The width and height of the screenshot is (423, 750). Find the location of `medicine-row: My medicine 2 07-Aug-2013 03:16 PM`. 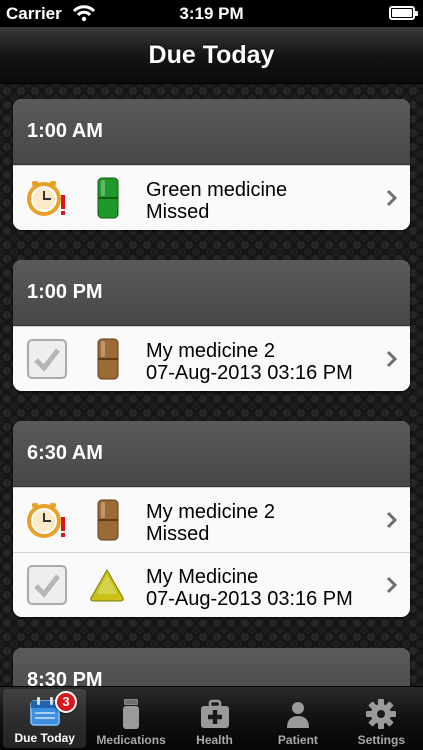

medicine-row: My medicine 2 07-Aug-2013 03:16 PM is located at coordinates (211, 358).